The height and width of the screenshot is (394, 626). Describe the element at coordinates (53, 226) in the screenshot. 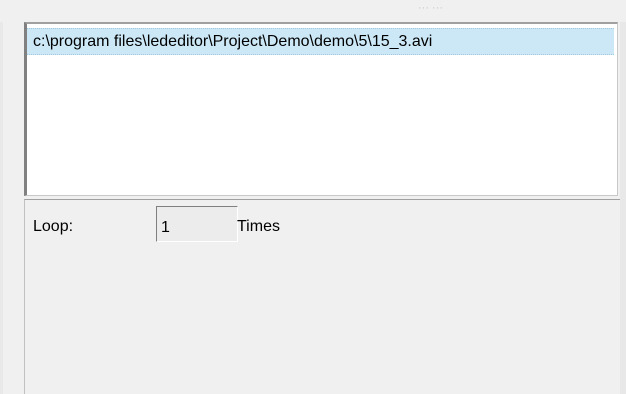

I see `loop-label: Loop:` at that location.